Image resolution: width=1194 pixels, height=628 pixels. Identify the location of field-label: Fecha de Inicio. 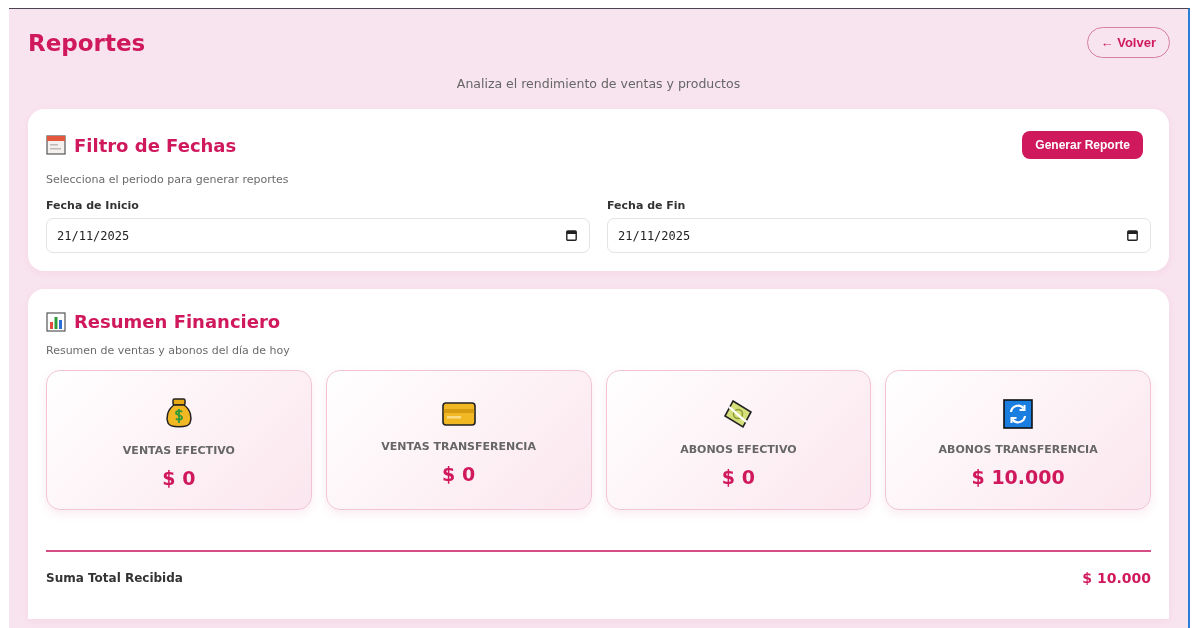
(93, 205).